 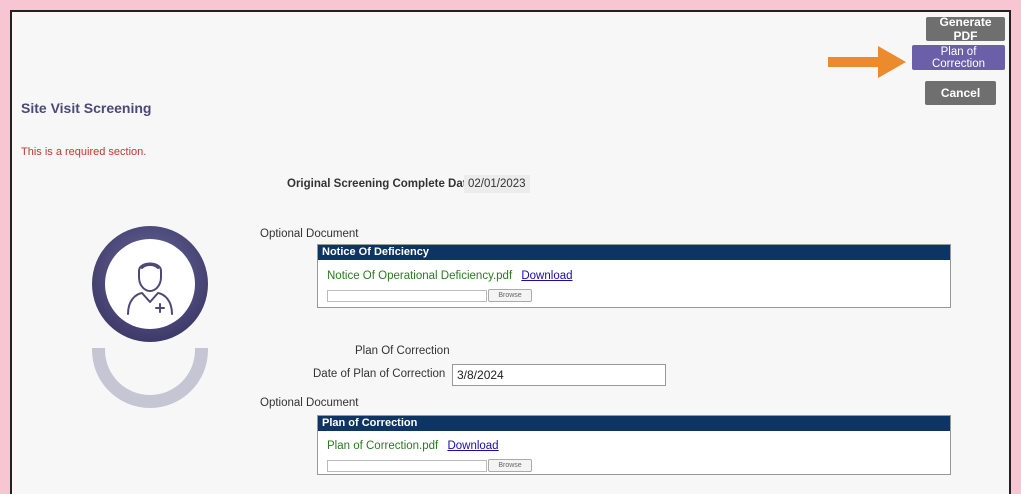 What do you see at coordinates (510, 465) in the screenshot?
I see `plan-browse-button: Browse` at bounding box center [510, 465].